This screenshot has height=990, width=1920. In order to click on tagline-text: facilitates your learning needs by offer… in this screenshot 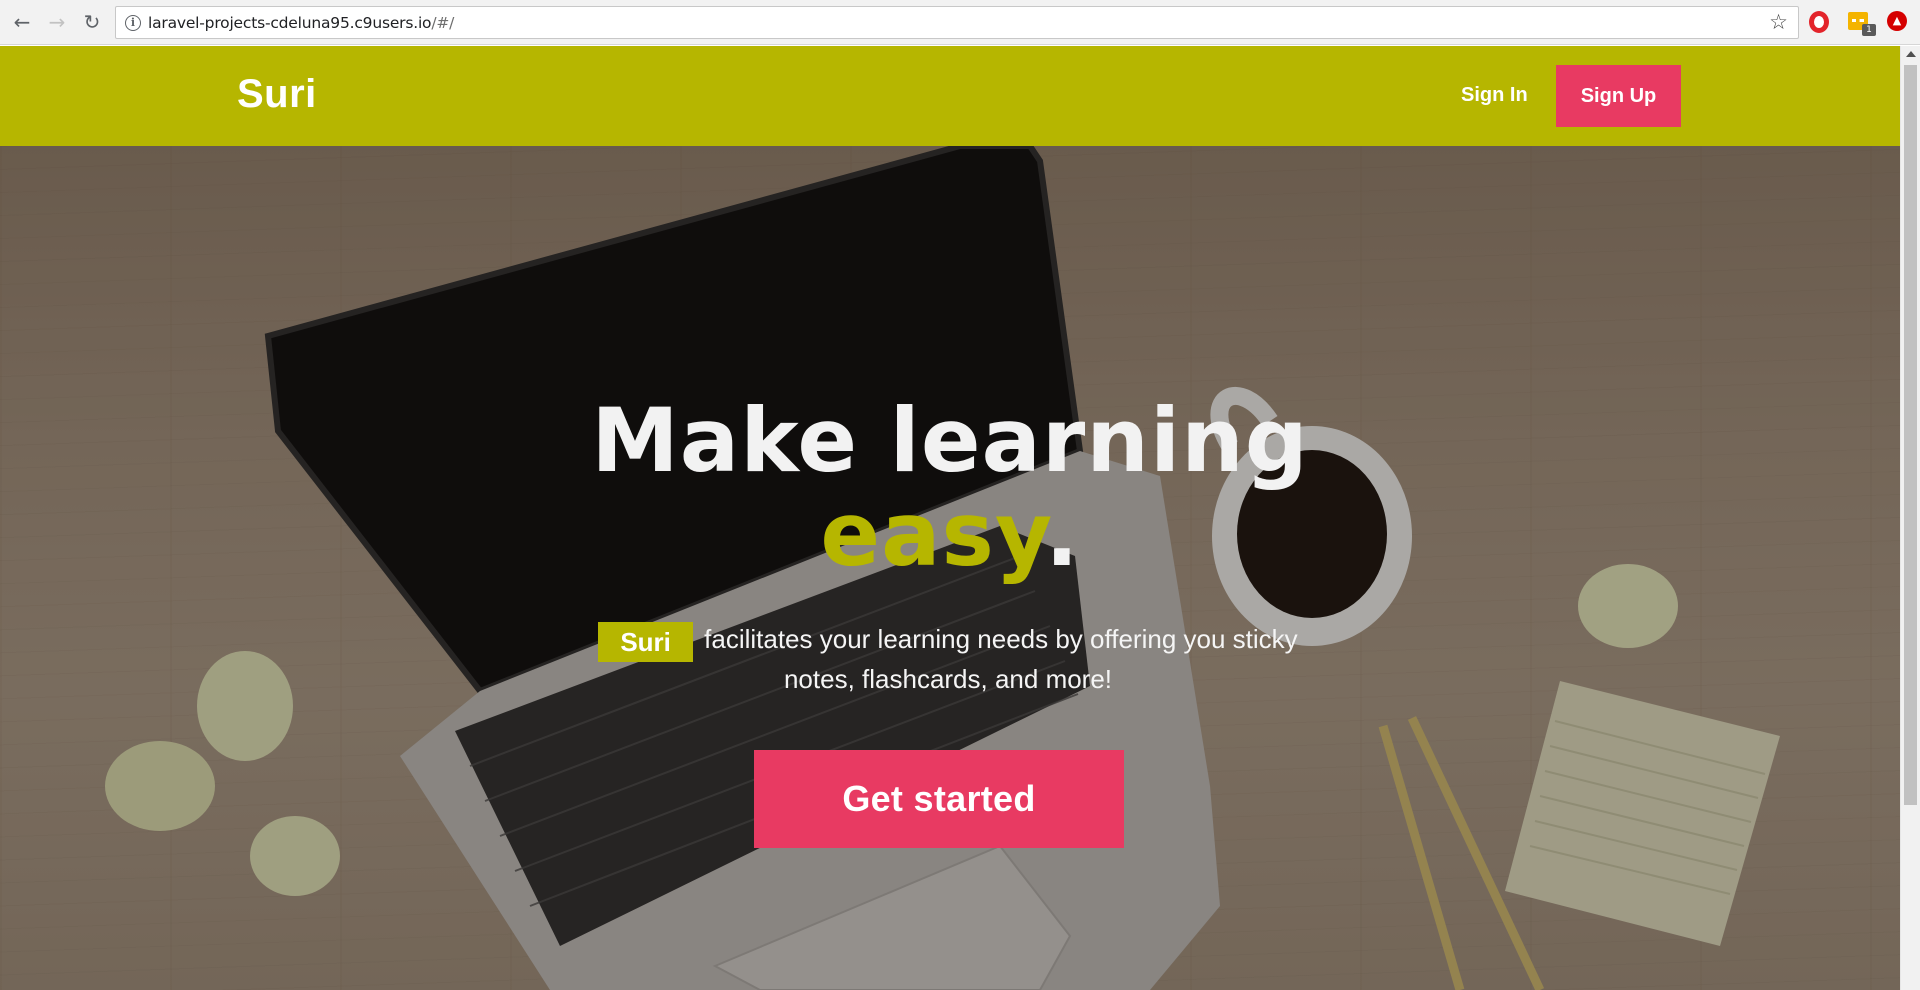, I will do `click(1001, 659)`.